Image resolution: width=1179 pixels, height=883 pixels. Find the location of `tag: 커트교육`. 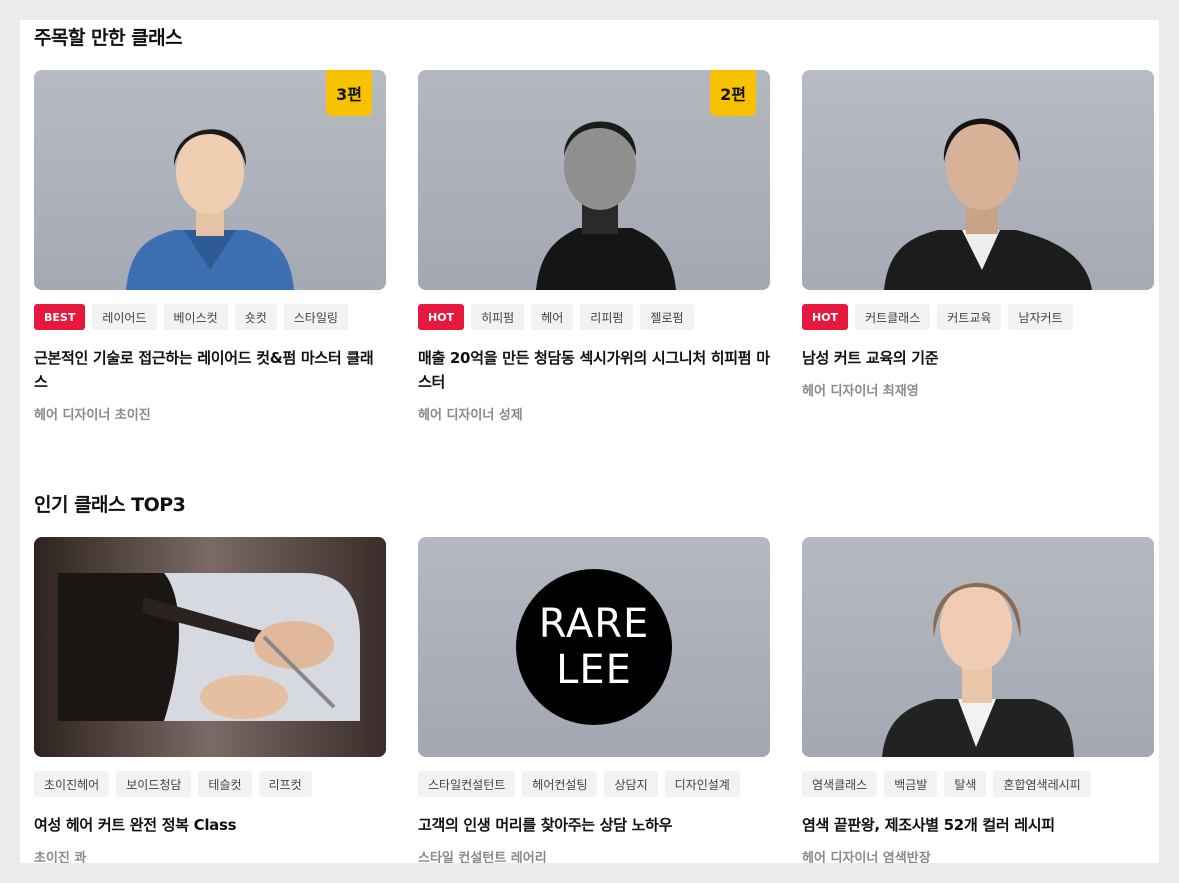

tag: 커트교육 is located at coordinates (969, 317).